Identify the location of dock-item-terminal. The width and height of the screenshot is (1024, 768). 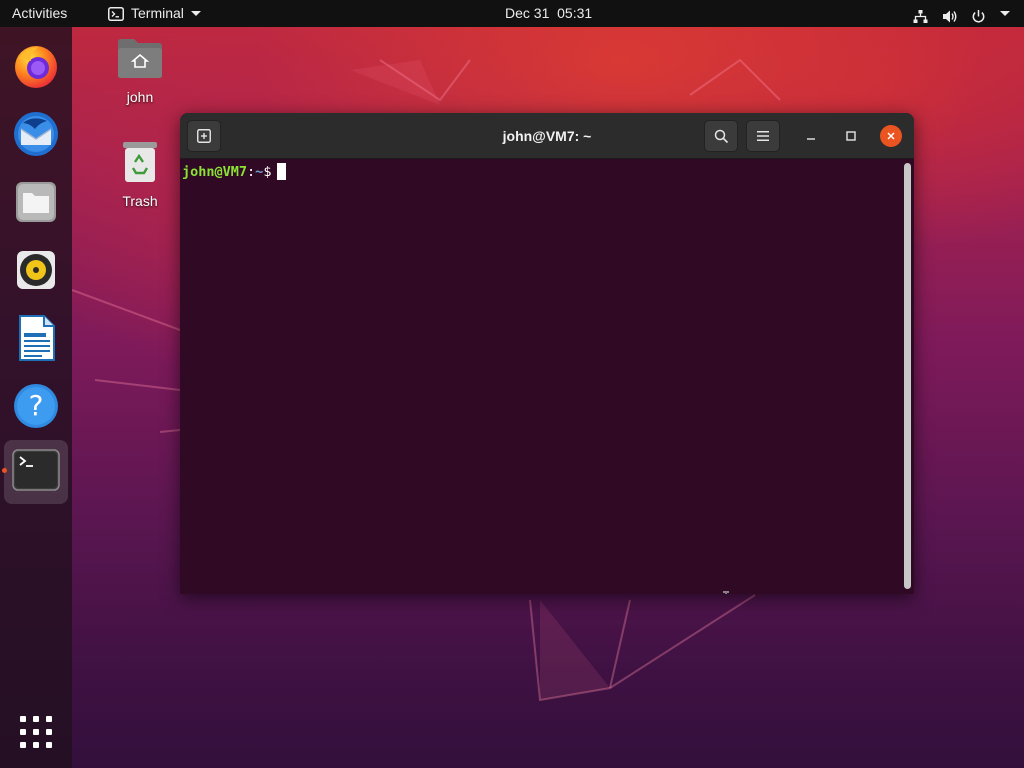
(36, 472).